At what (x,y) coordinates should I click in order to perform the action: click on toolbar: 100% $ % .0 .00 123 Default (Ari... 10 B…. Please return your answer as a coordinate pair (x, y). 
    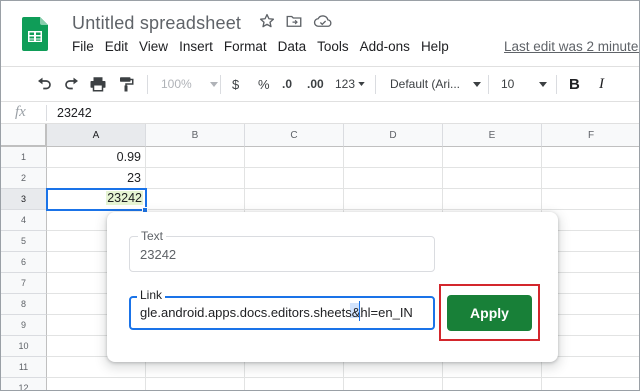
    Looking at the image, I should click on (320, 84).